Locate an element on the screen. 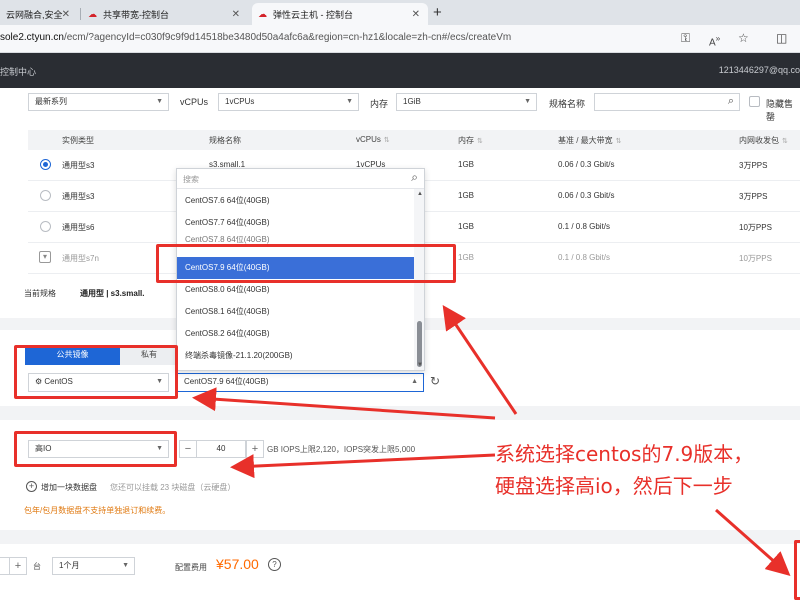 The image size is (800, 600). annotation-line-2: 硬盘选择高io，然后下一步 is located at coordinates (614, 486).